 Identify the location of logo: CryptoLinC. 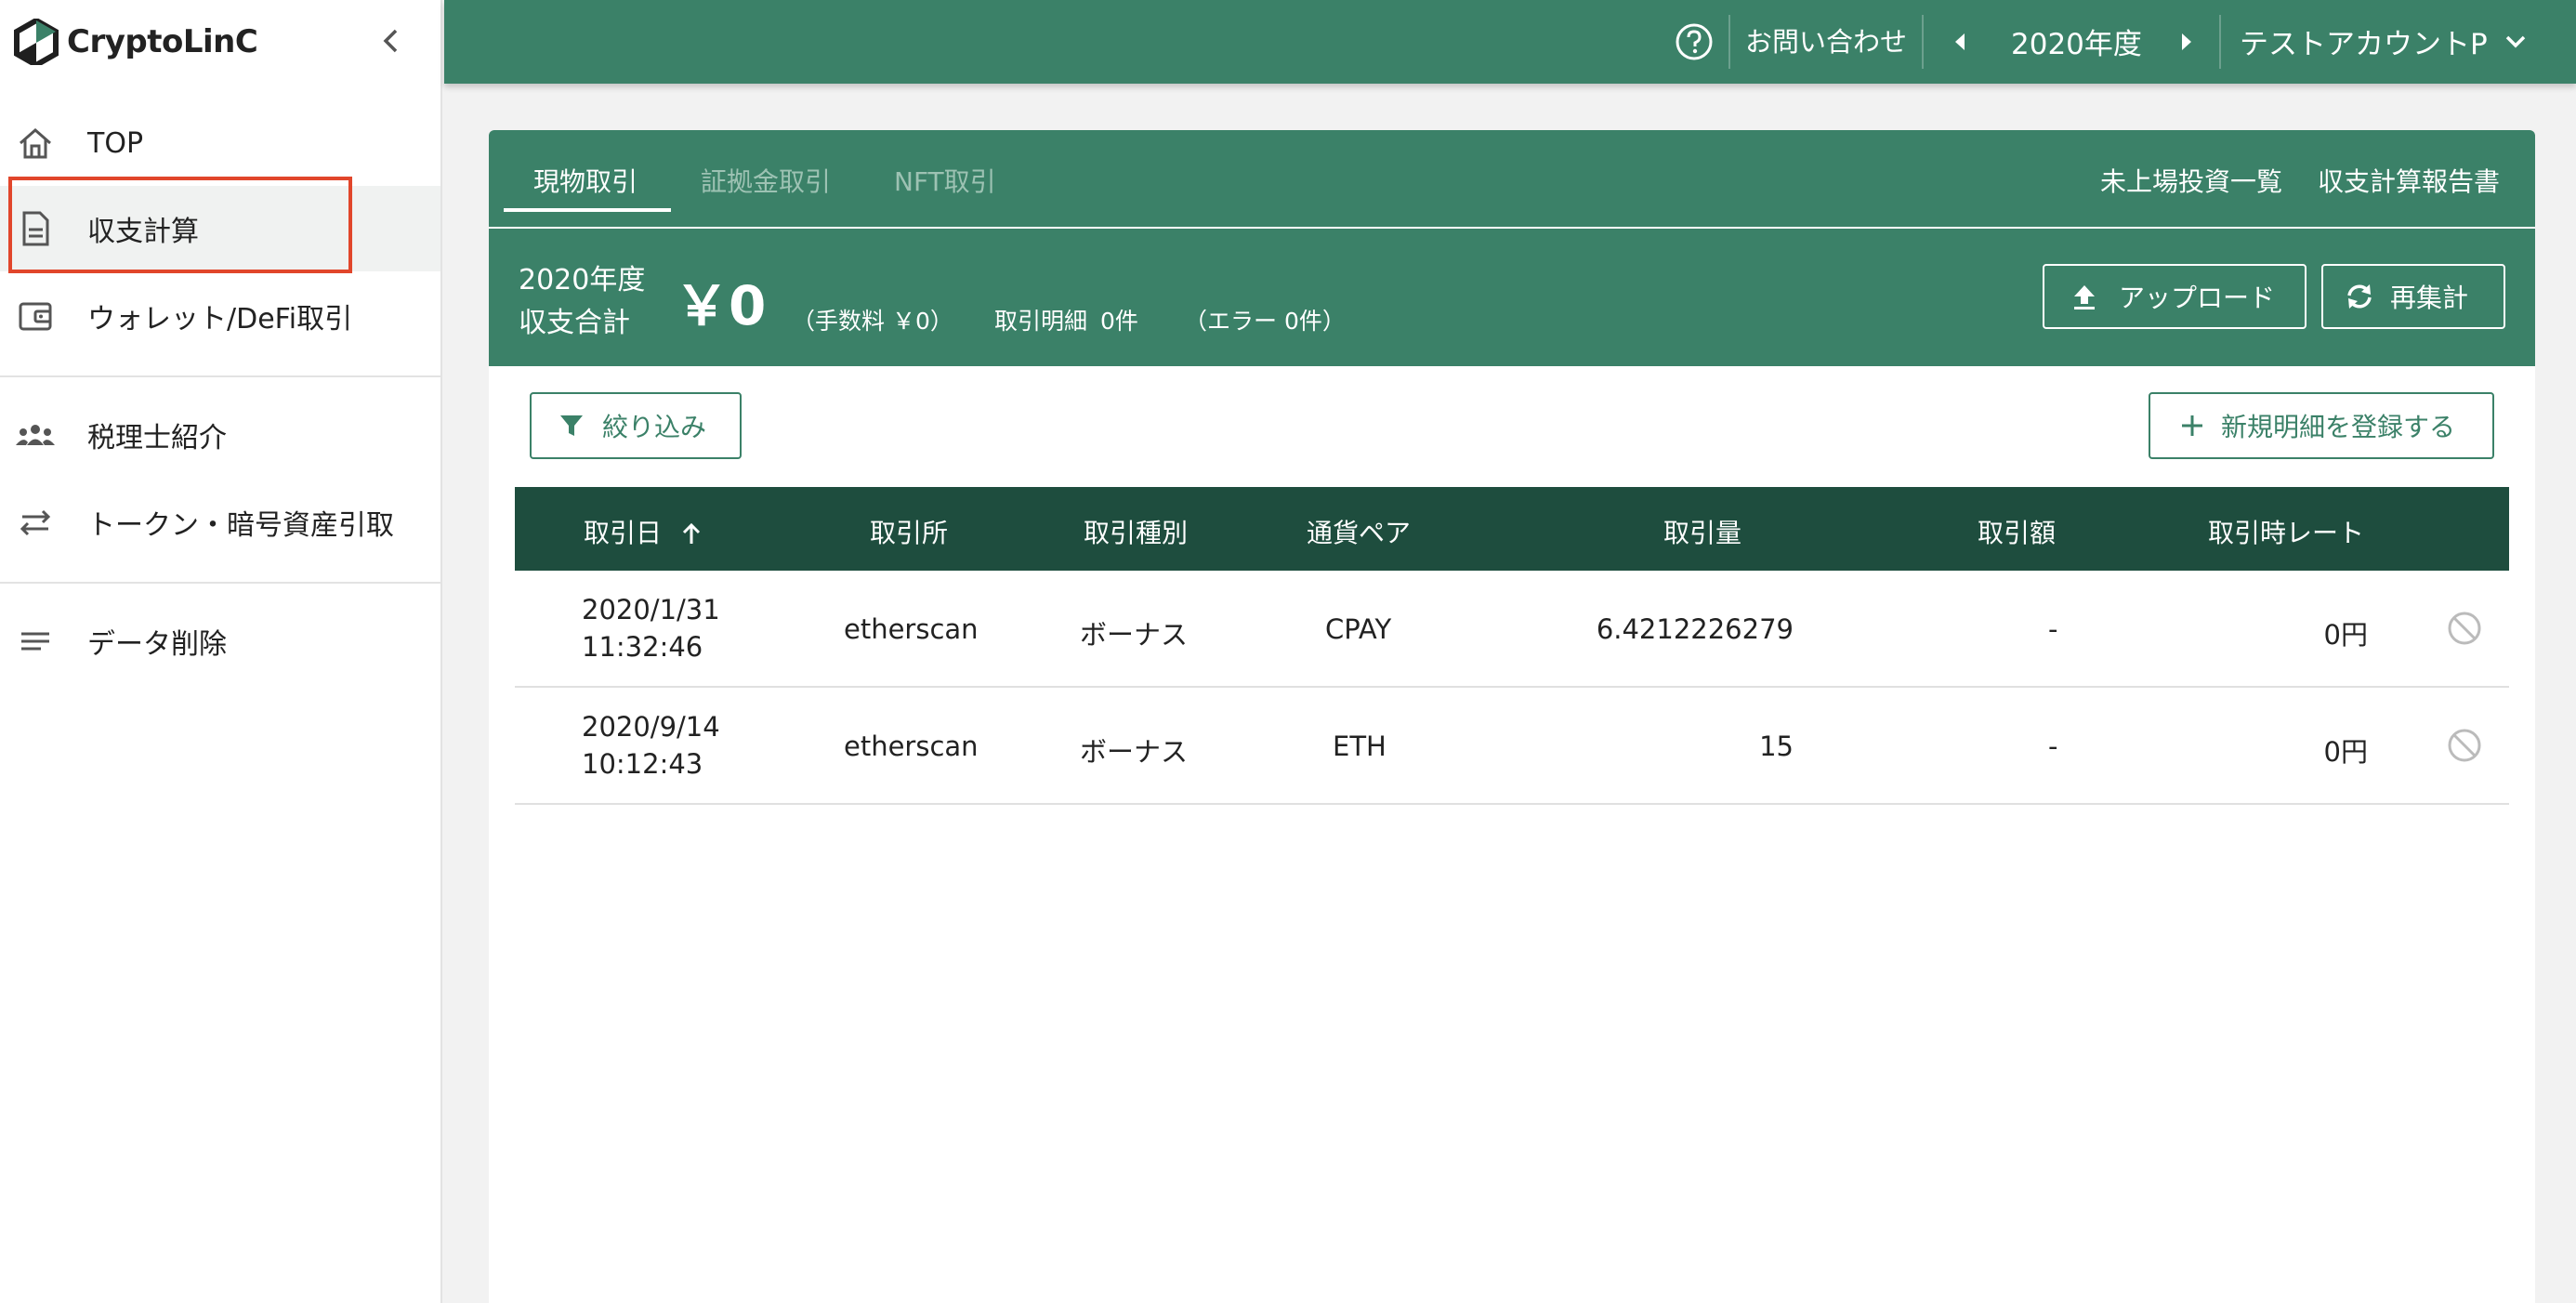
(135, 42).